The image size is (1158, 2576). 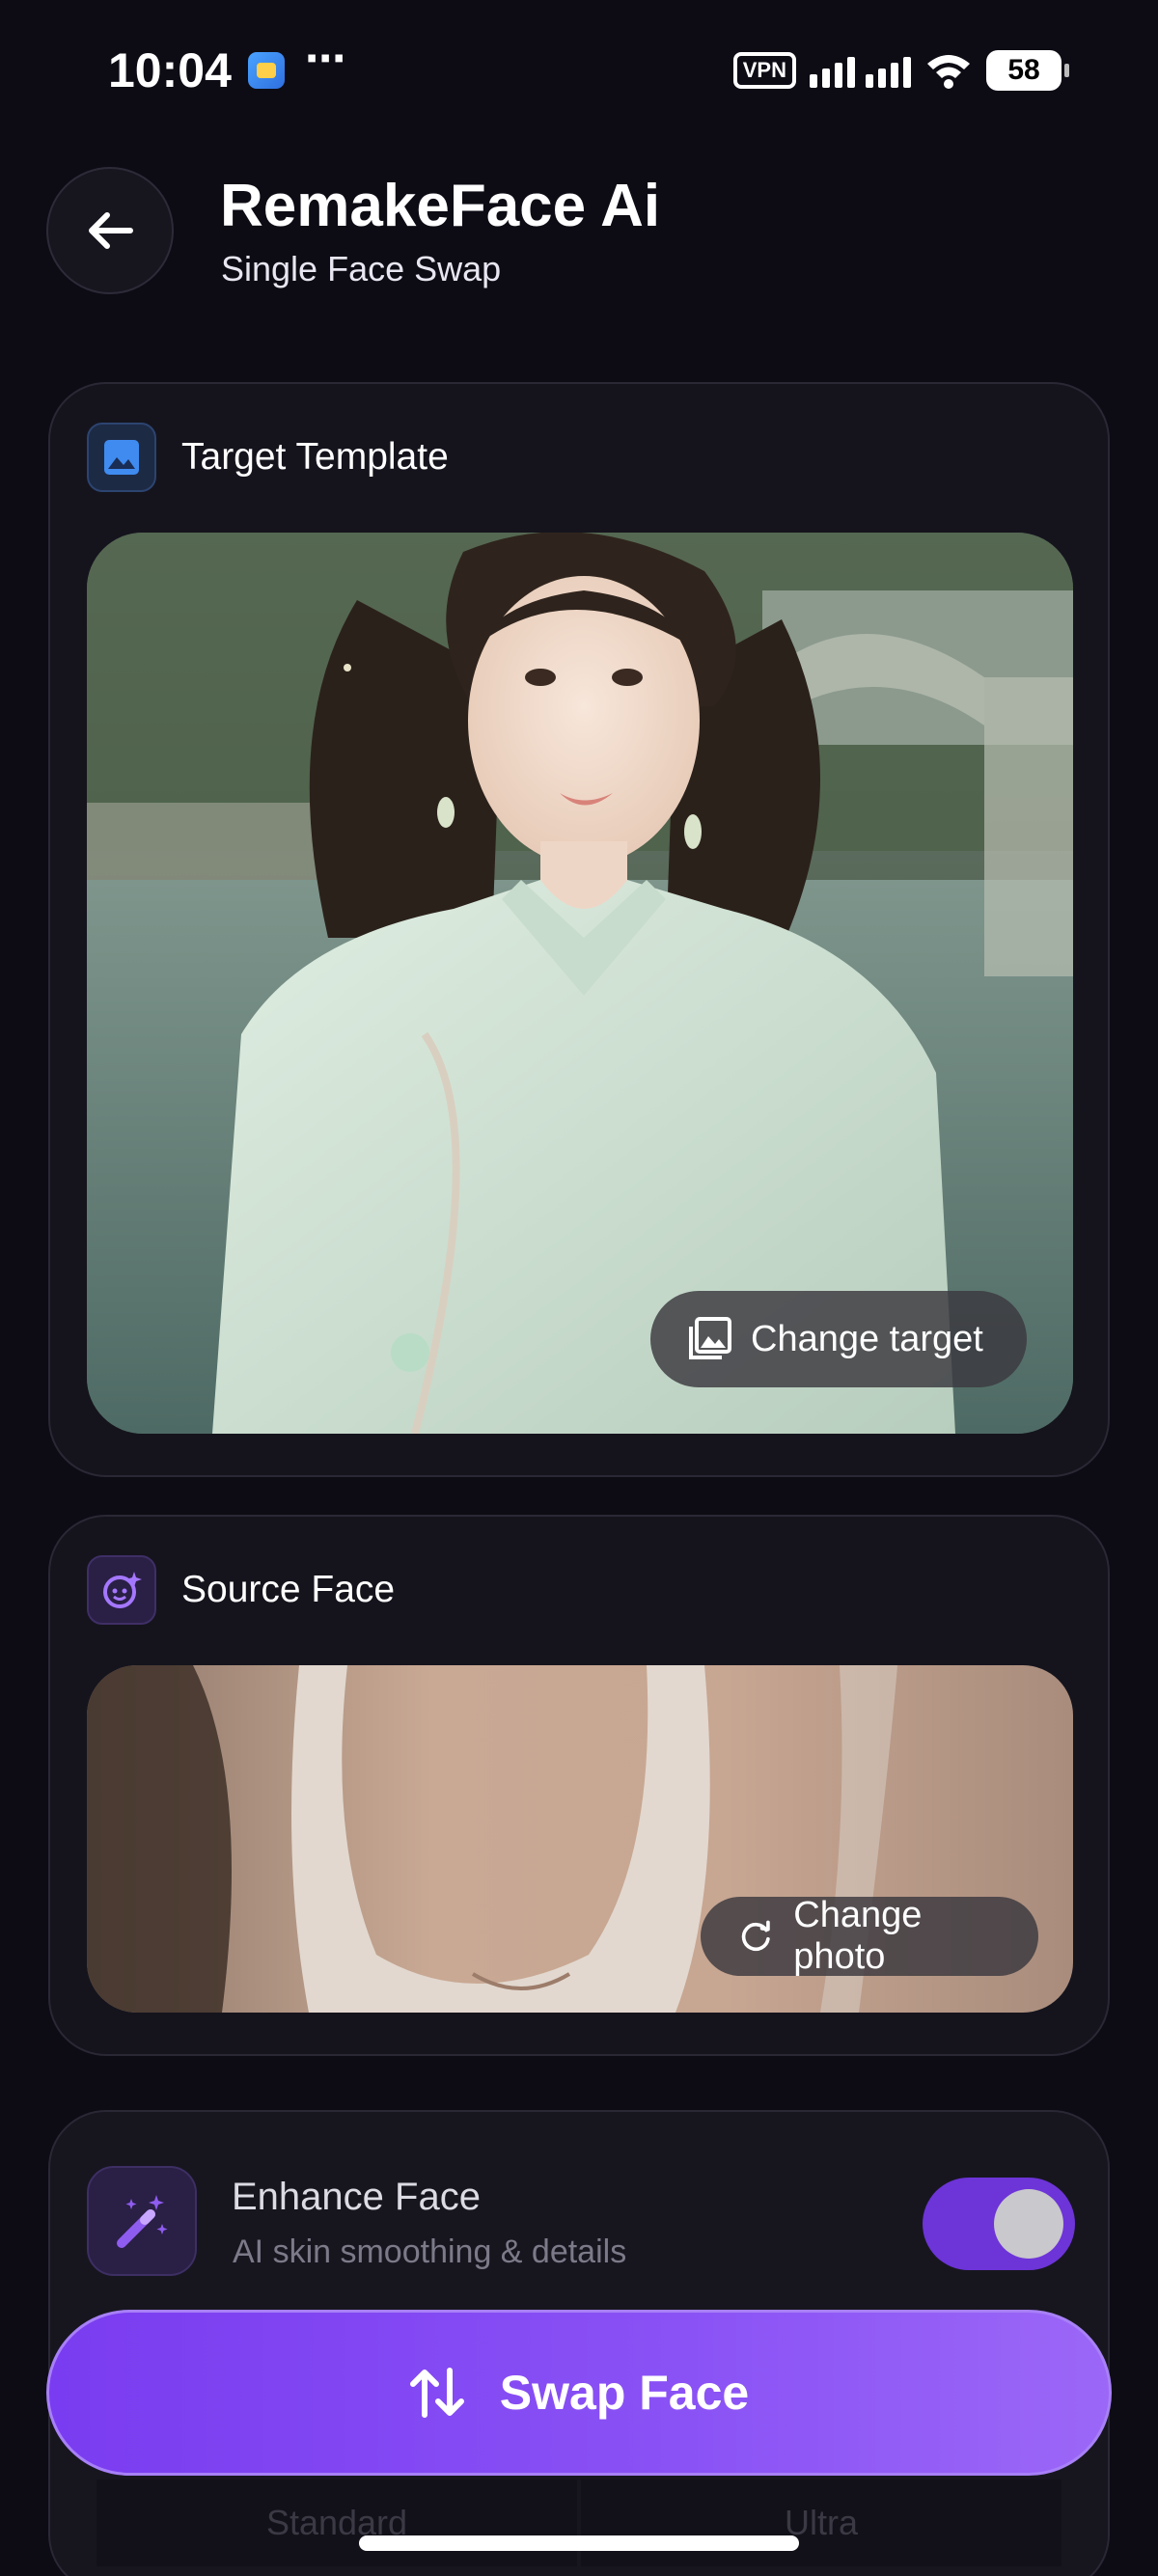 What do you see at coordinates (710, 1338) in the screenshot?
I see `photo-library-icon` at bounding box center [710, 1338].